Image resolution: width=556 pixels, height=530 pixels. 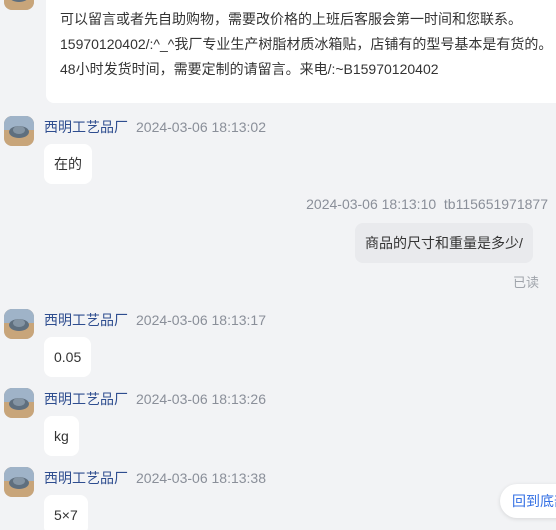 I want to click on message-text: 5×7, so click(x=66, y=515).